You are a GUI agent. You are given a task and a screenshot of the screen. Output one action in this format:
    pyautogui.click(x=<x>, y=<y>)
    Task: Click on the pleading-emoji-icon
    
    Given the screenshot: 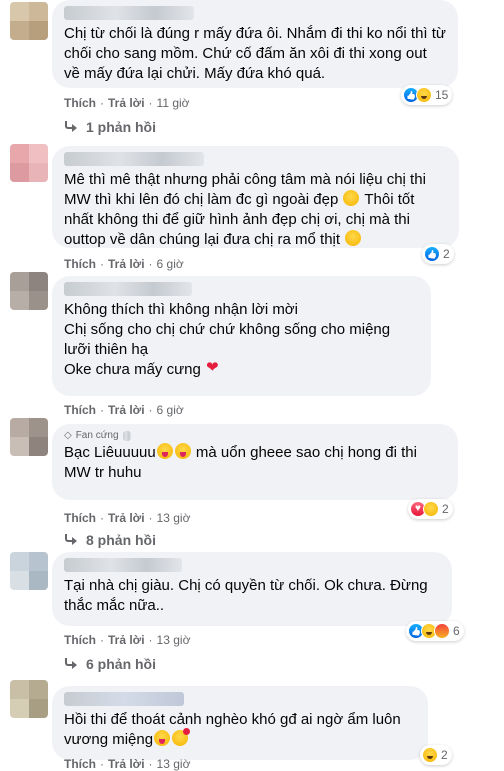 What is the action you would take?
    pyautogui.click(x=353, y=238)
    